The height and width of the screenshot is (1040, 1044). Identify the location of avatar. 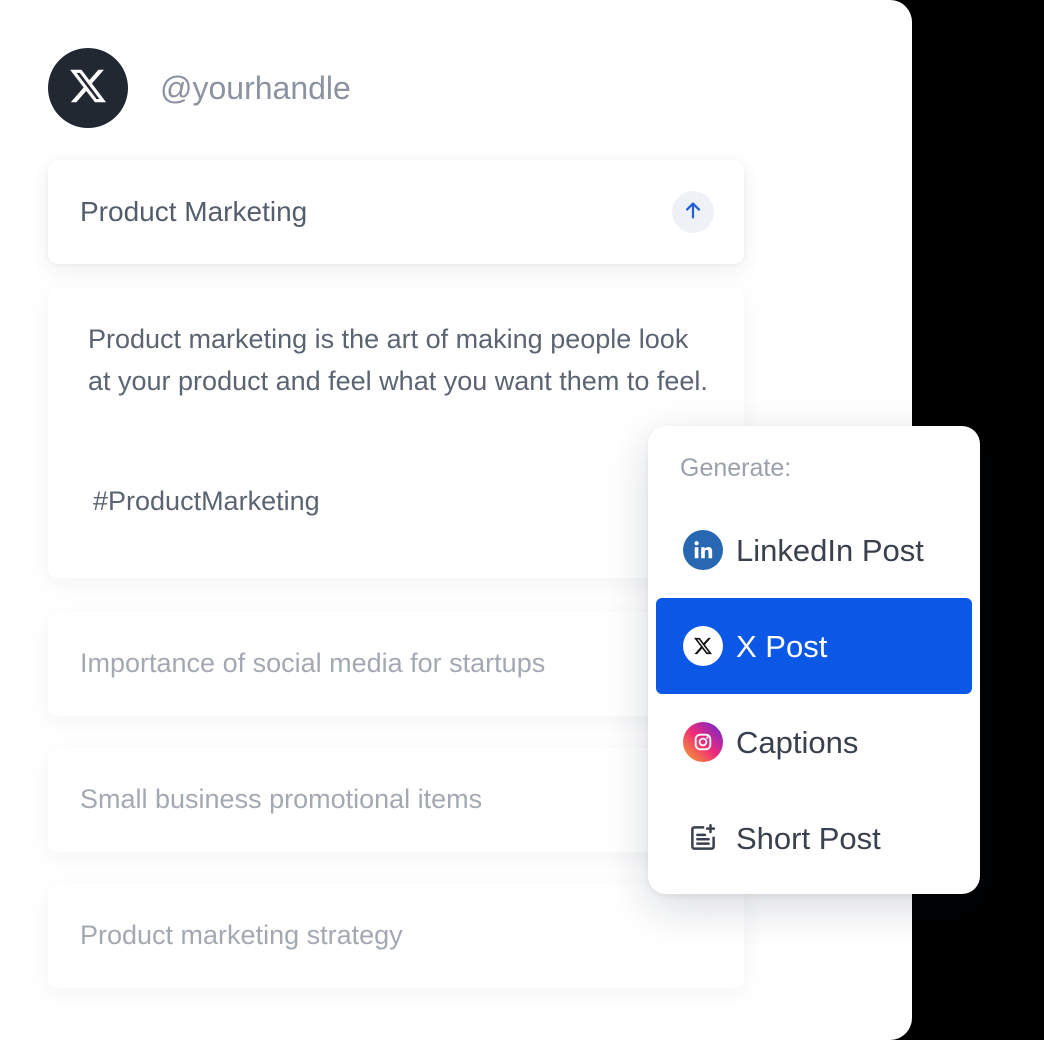
(88, 88).